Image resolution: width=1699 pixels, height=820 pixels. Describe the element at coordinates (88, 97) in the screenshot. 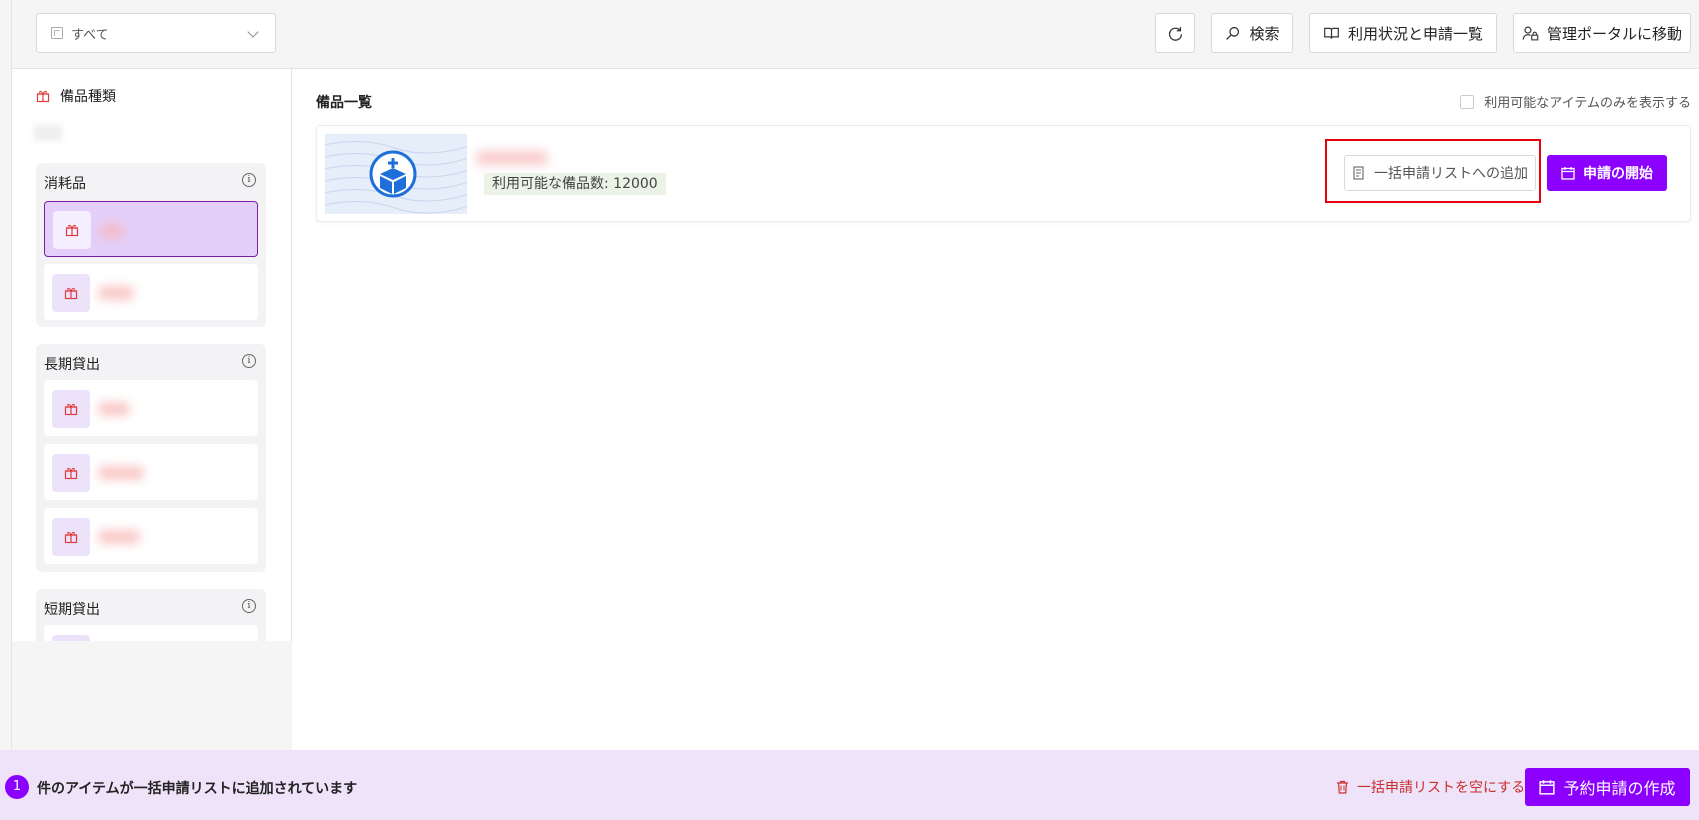

I see `sidebar-title: 備品種類` at that location.